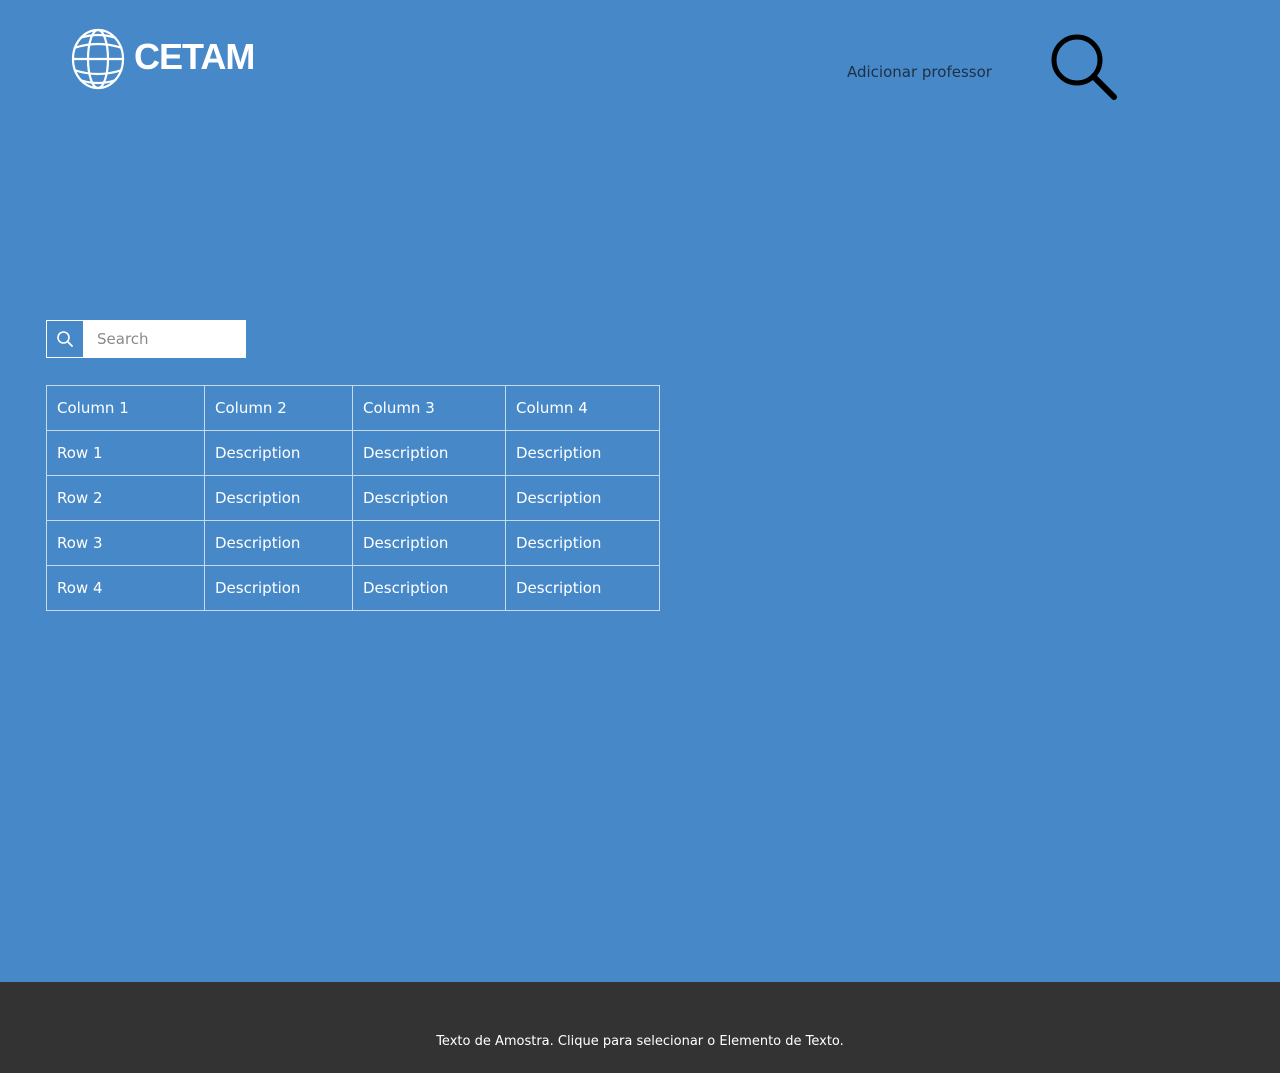 The width and height of the screenshot is (1280, 1073). What do you see at coordinates (194, 56) in the screenshot?
I see `logo-text: CETAM` at bounding box center [194, 56].